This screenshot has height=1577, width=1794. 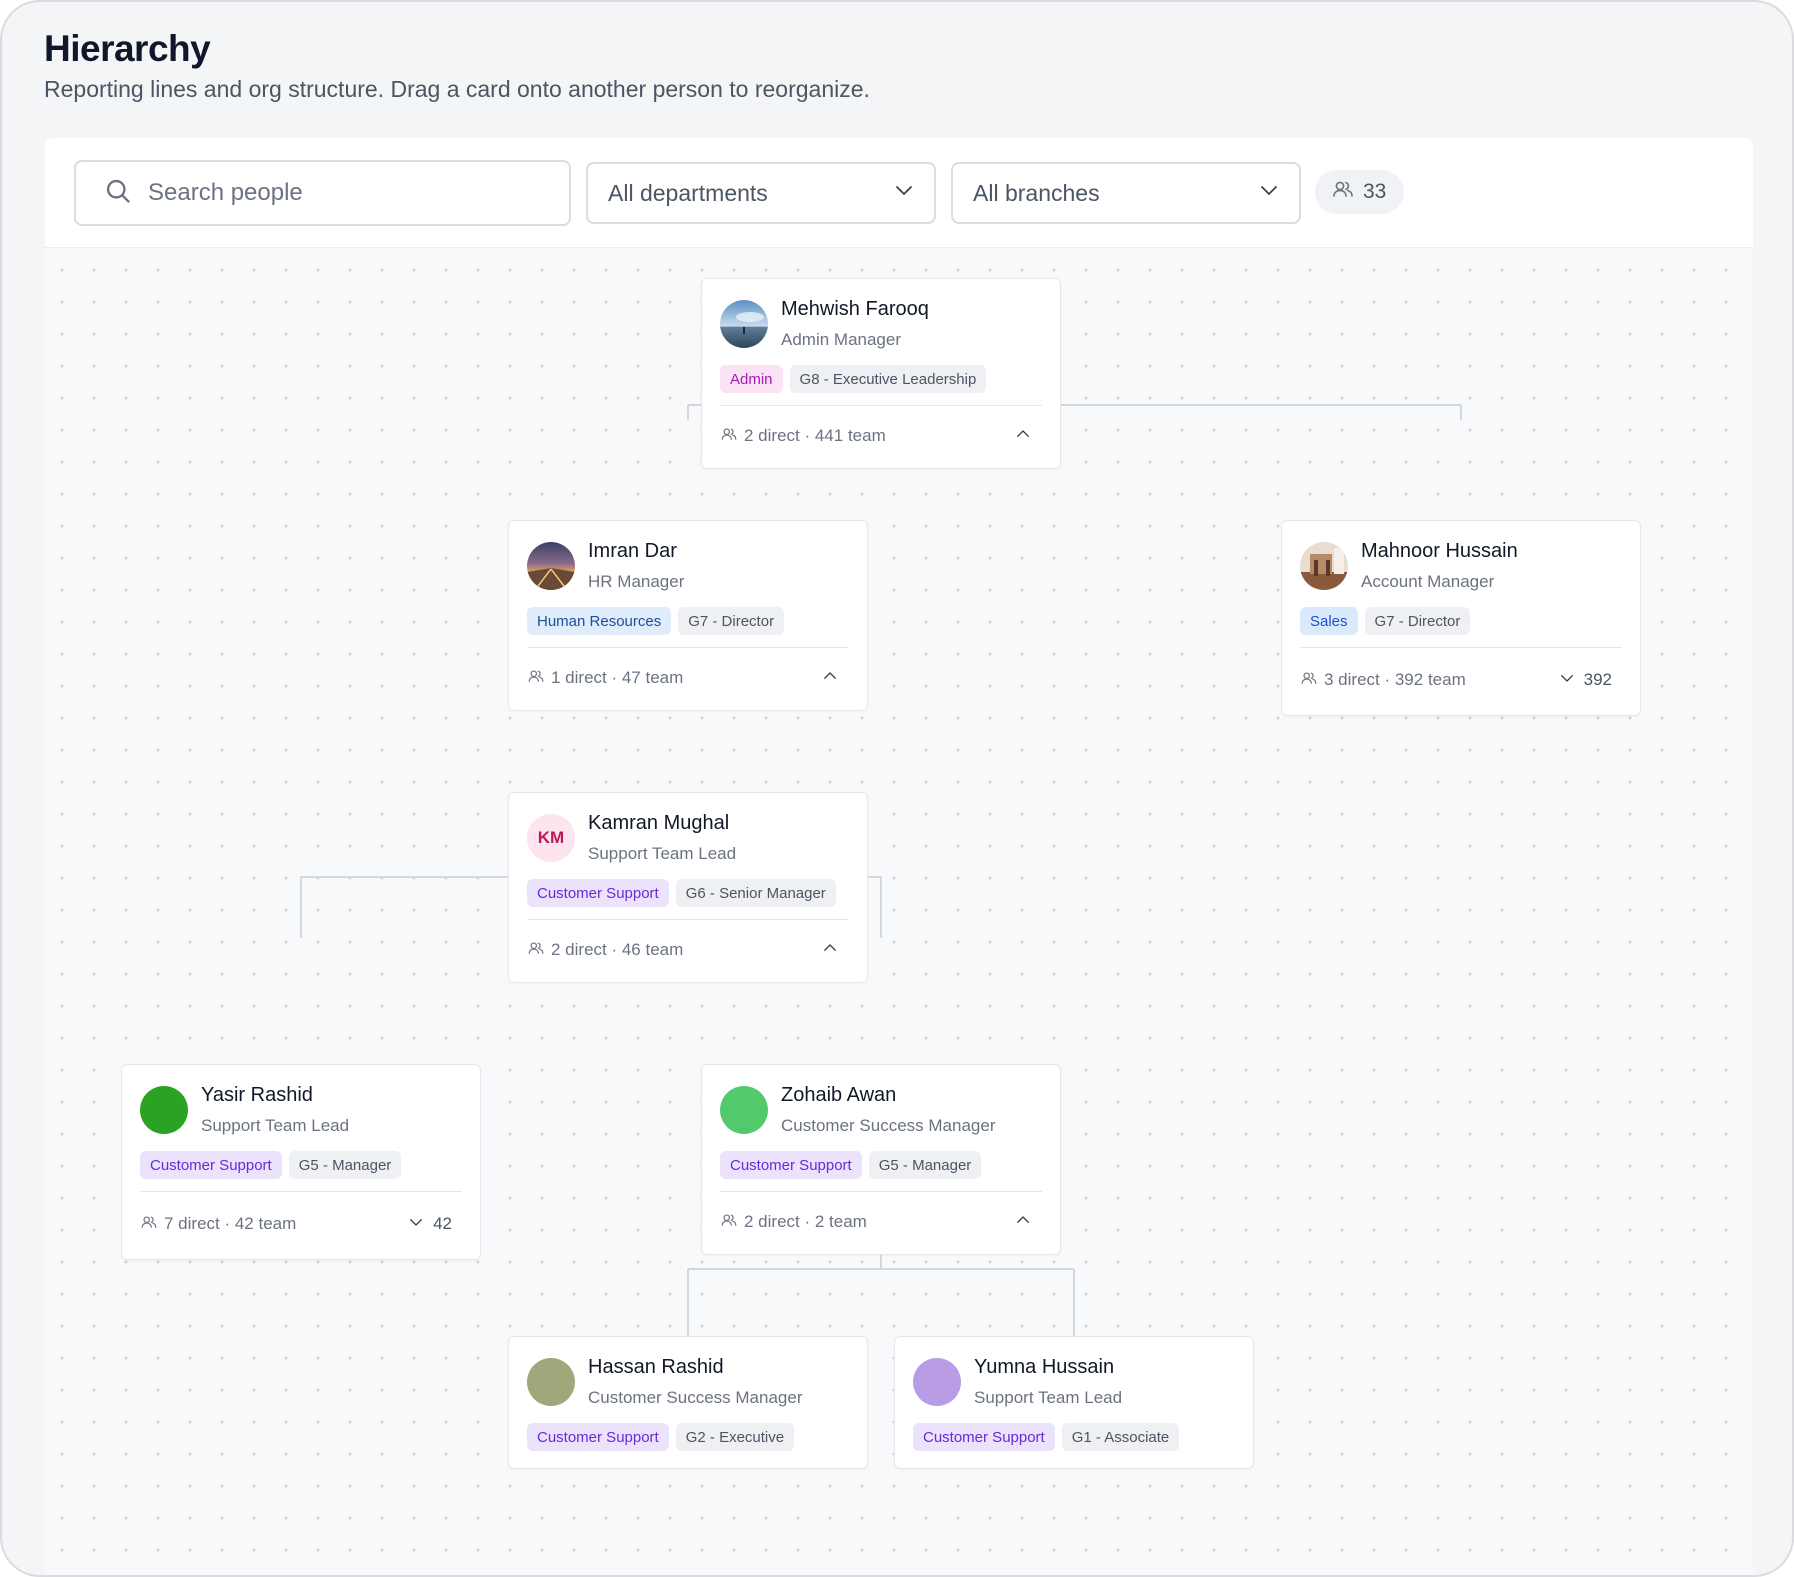 I want to click on department-select: All departments, so click(x=761, y=193).